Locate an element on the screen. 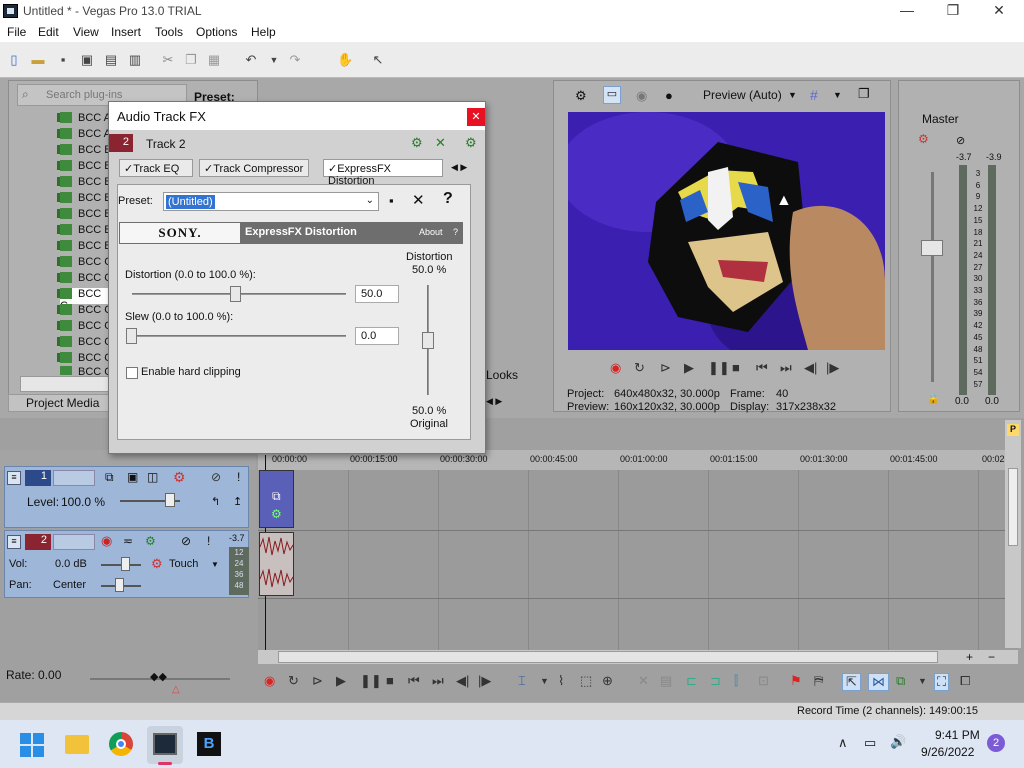 Image resolution: width=1024 pixels, height=768 pixels. crossfade-icon: ⧉ is located at coordinates (900, 681).